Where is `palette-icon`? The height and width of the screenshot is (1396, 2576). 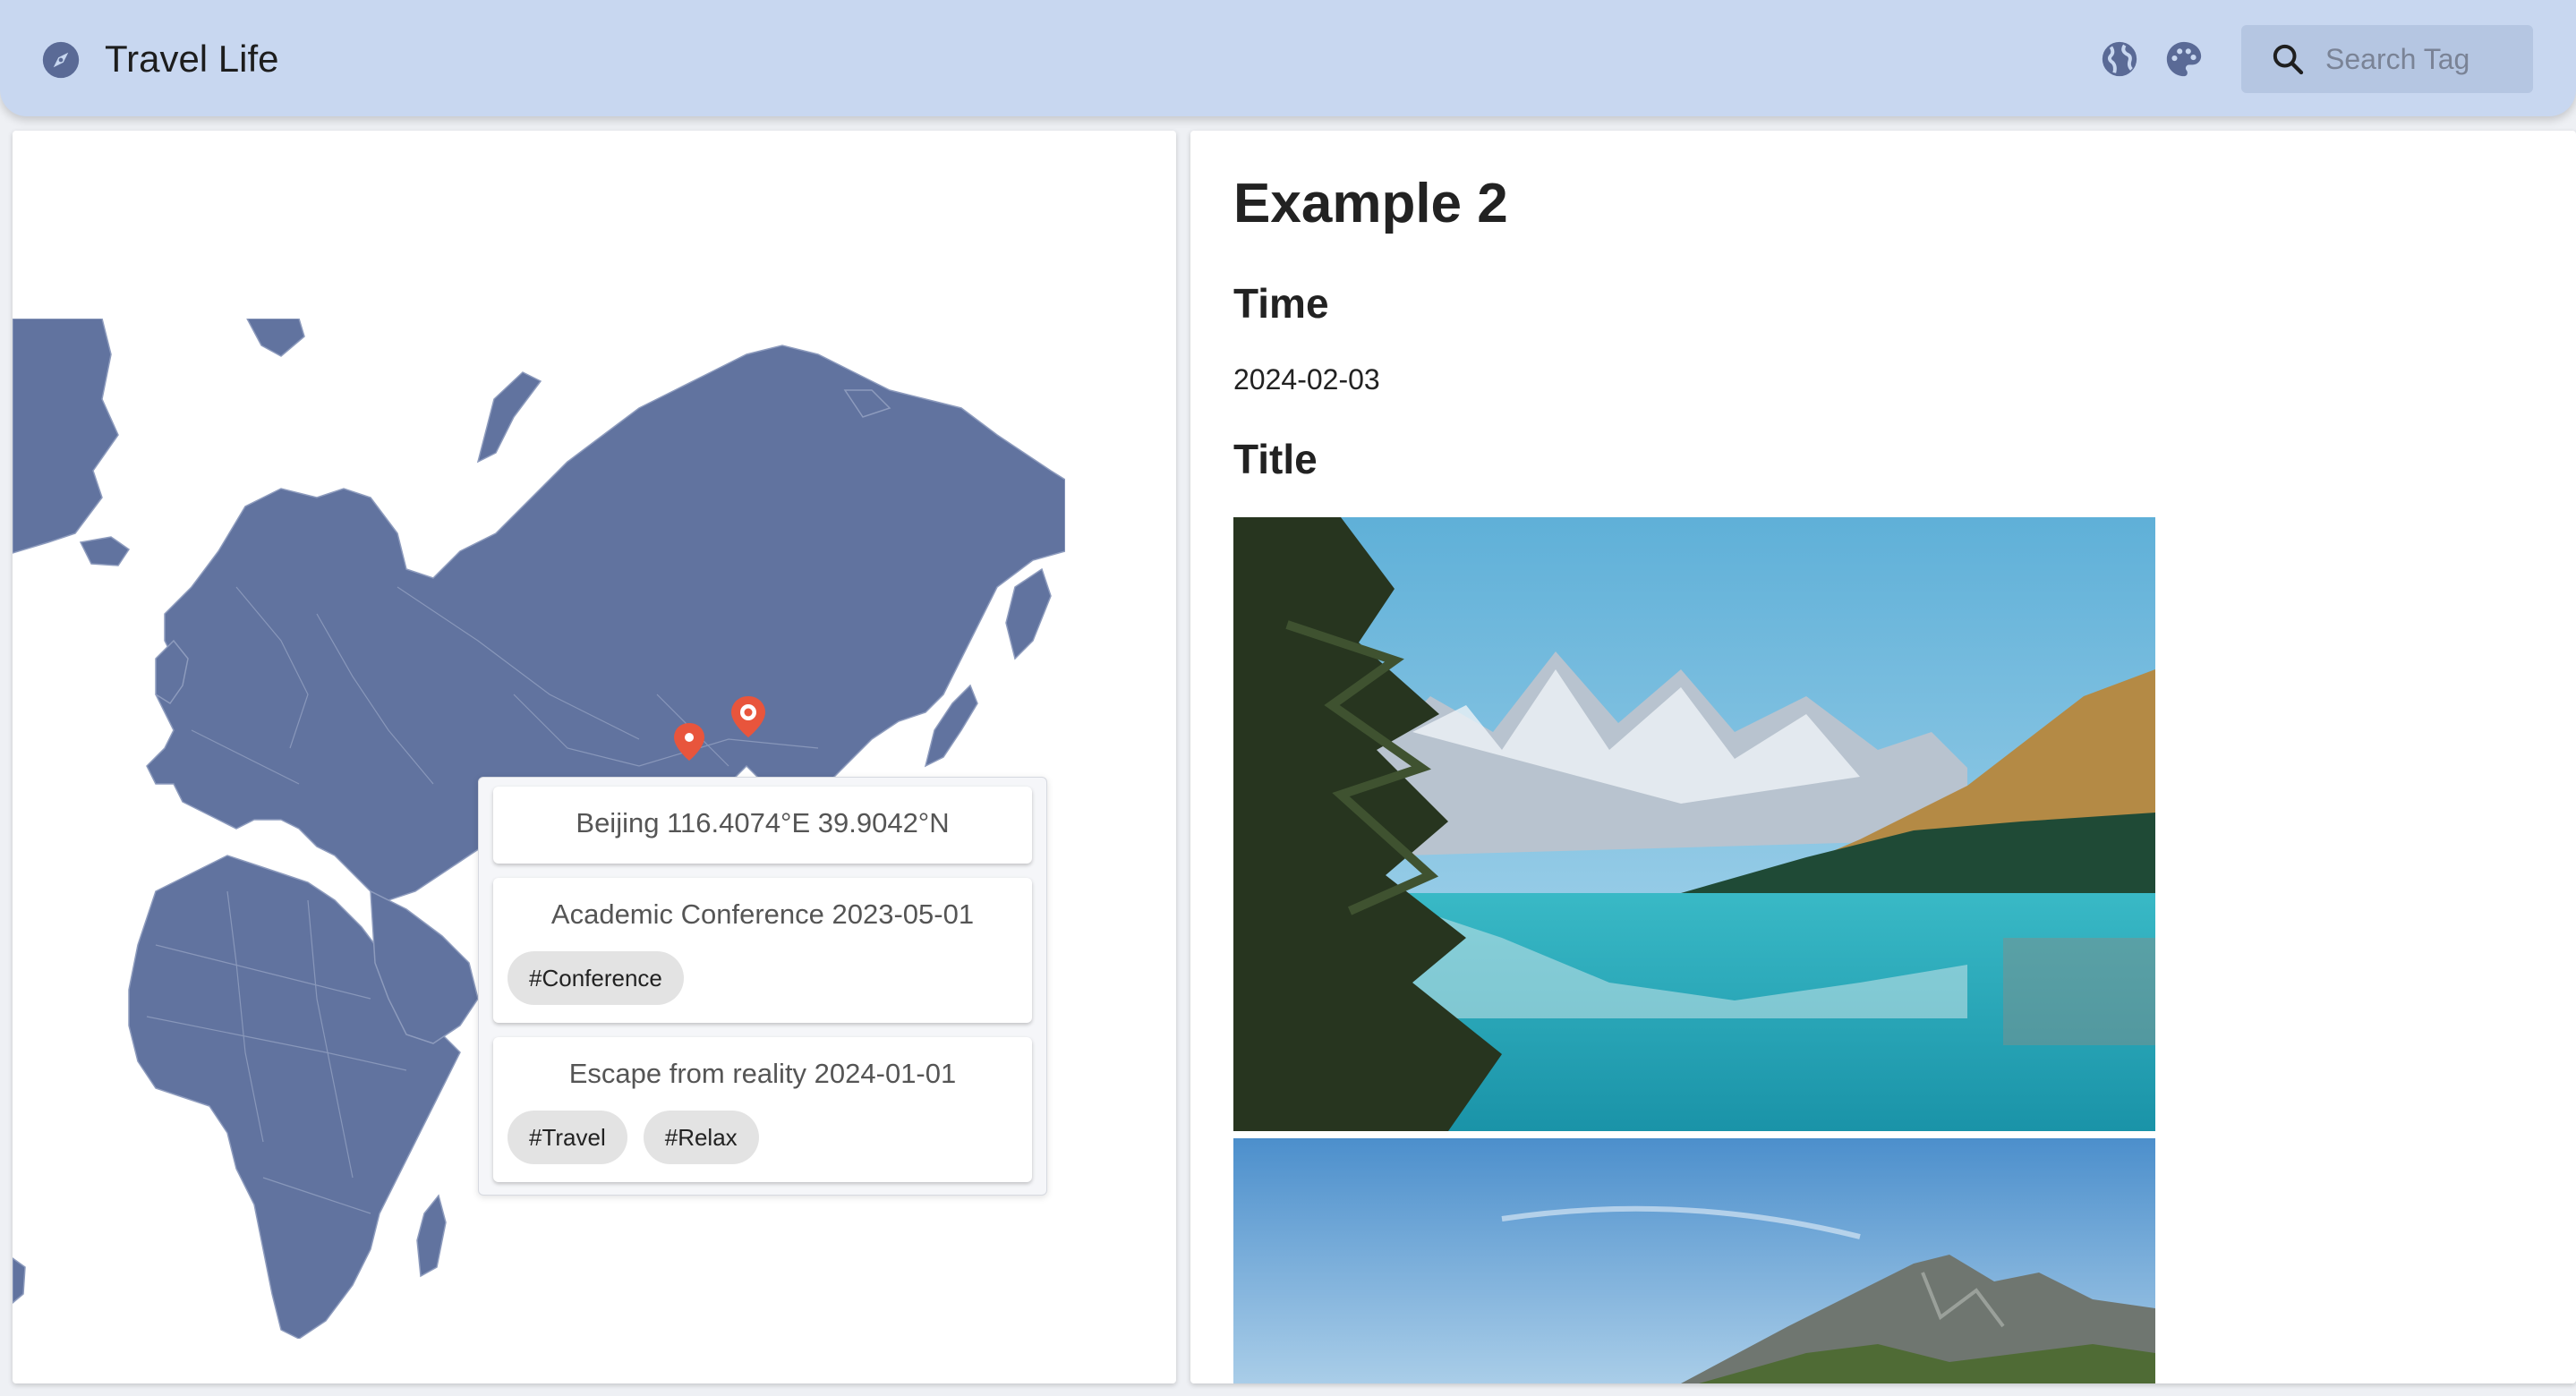
palette-icon is located at coordinates (2184, 59).